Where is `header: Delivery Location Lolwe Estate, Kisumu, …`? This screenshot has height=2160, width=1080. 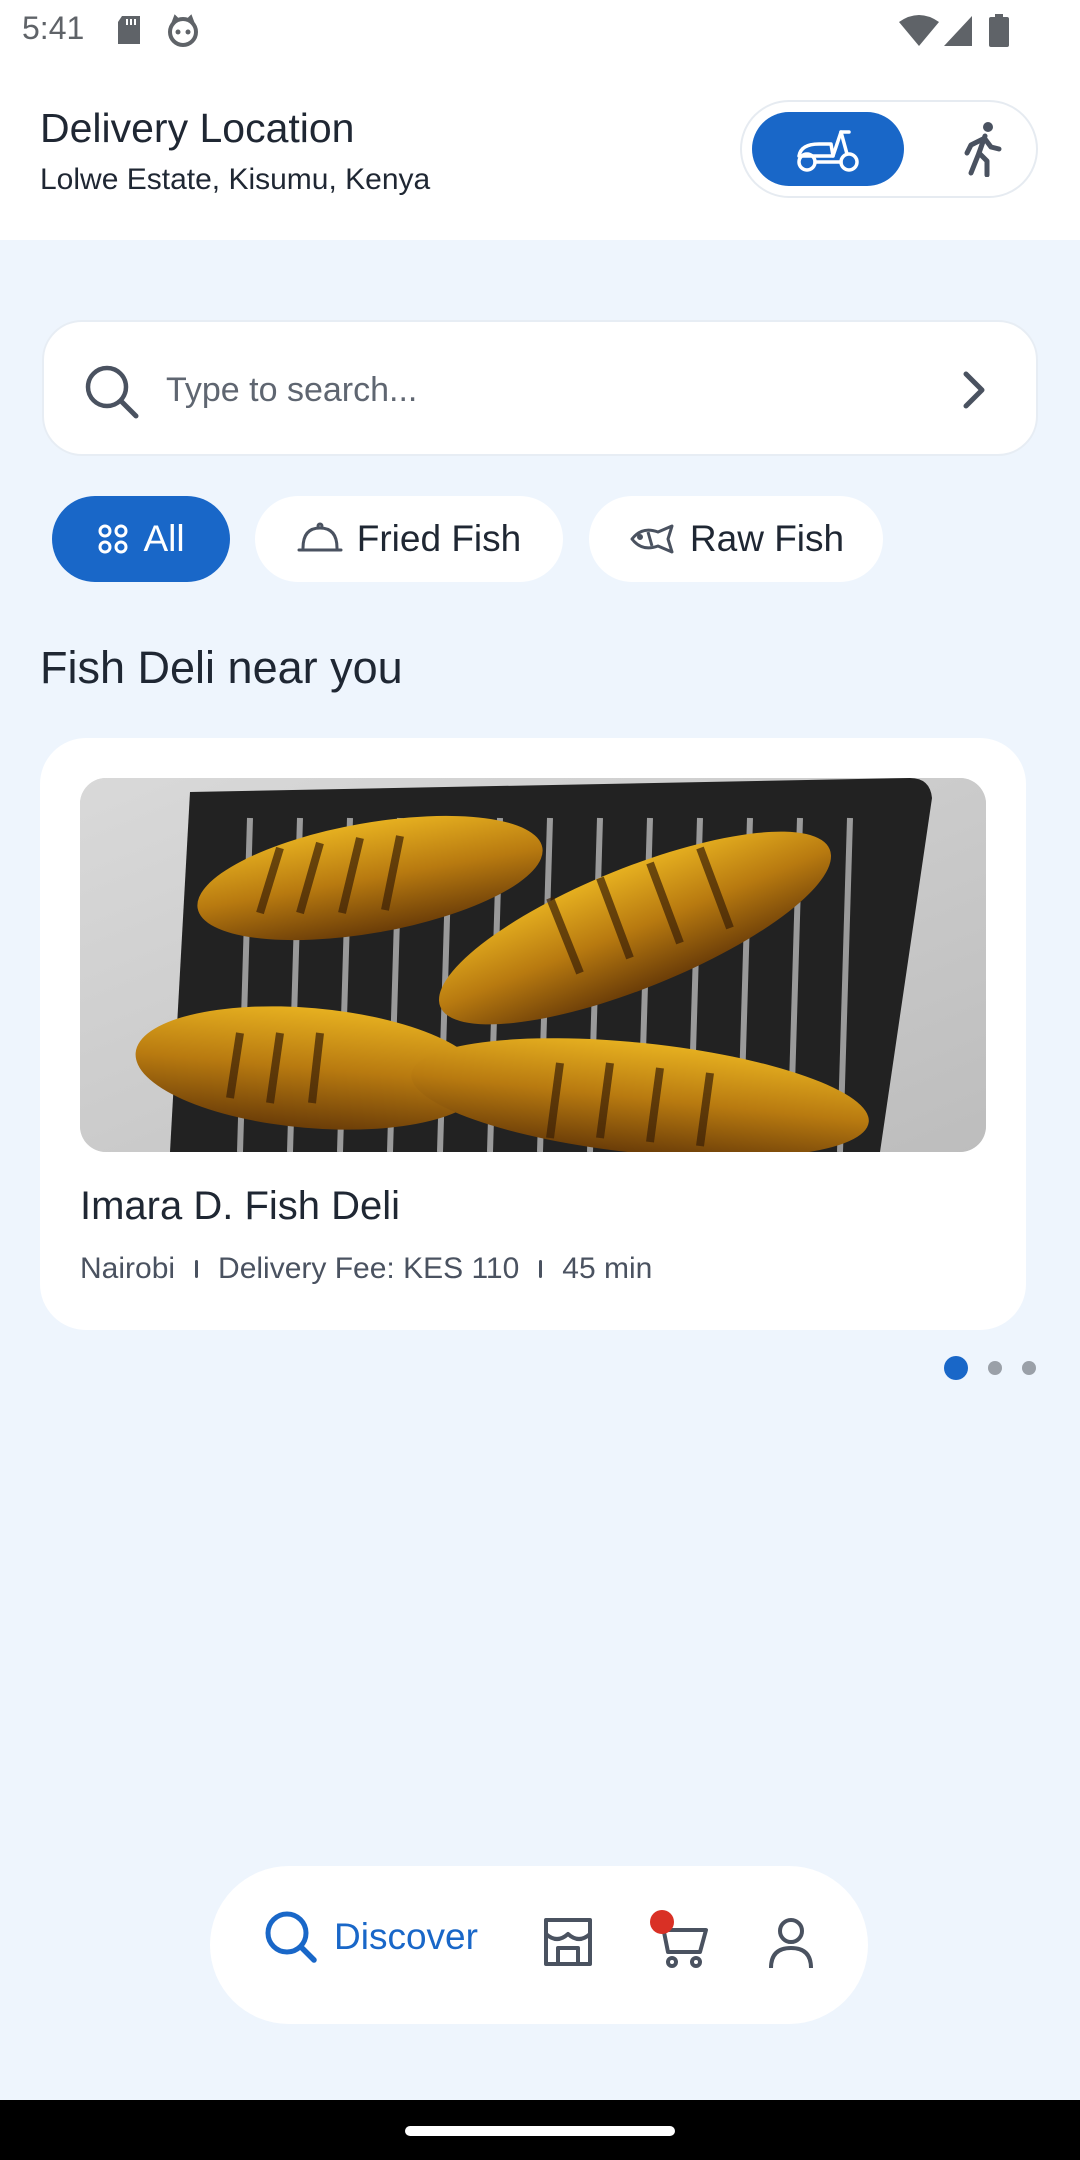 header: Delivery Location Lolwe Estate, Kisumu, … is located at coordinates (540, 150).